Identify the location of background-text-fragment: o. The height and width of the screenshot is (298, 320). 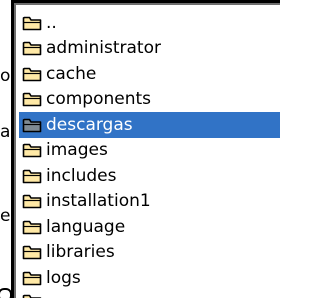
(5, 76).